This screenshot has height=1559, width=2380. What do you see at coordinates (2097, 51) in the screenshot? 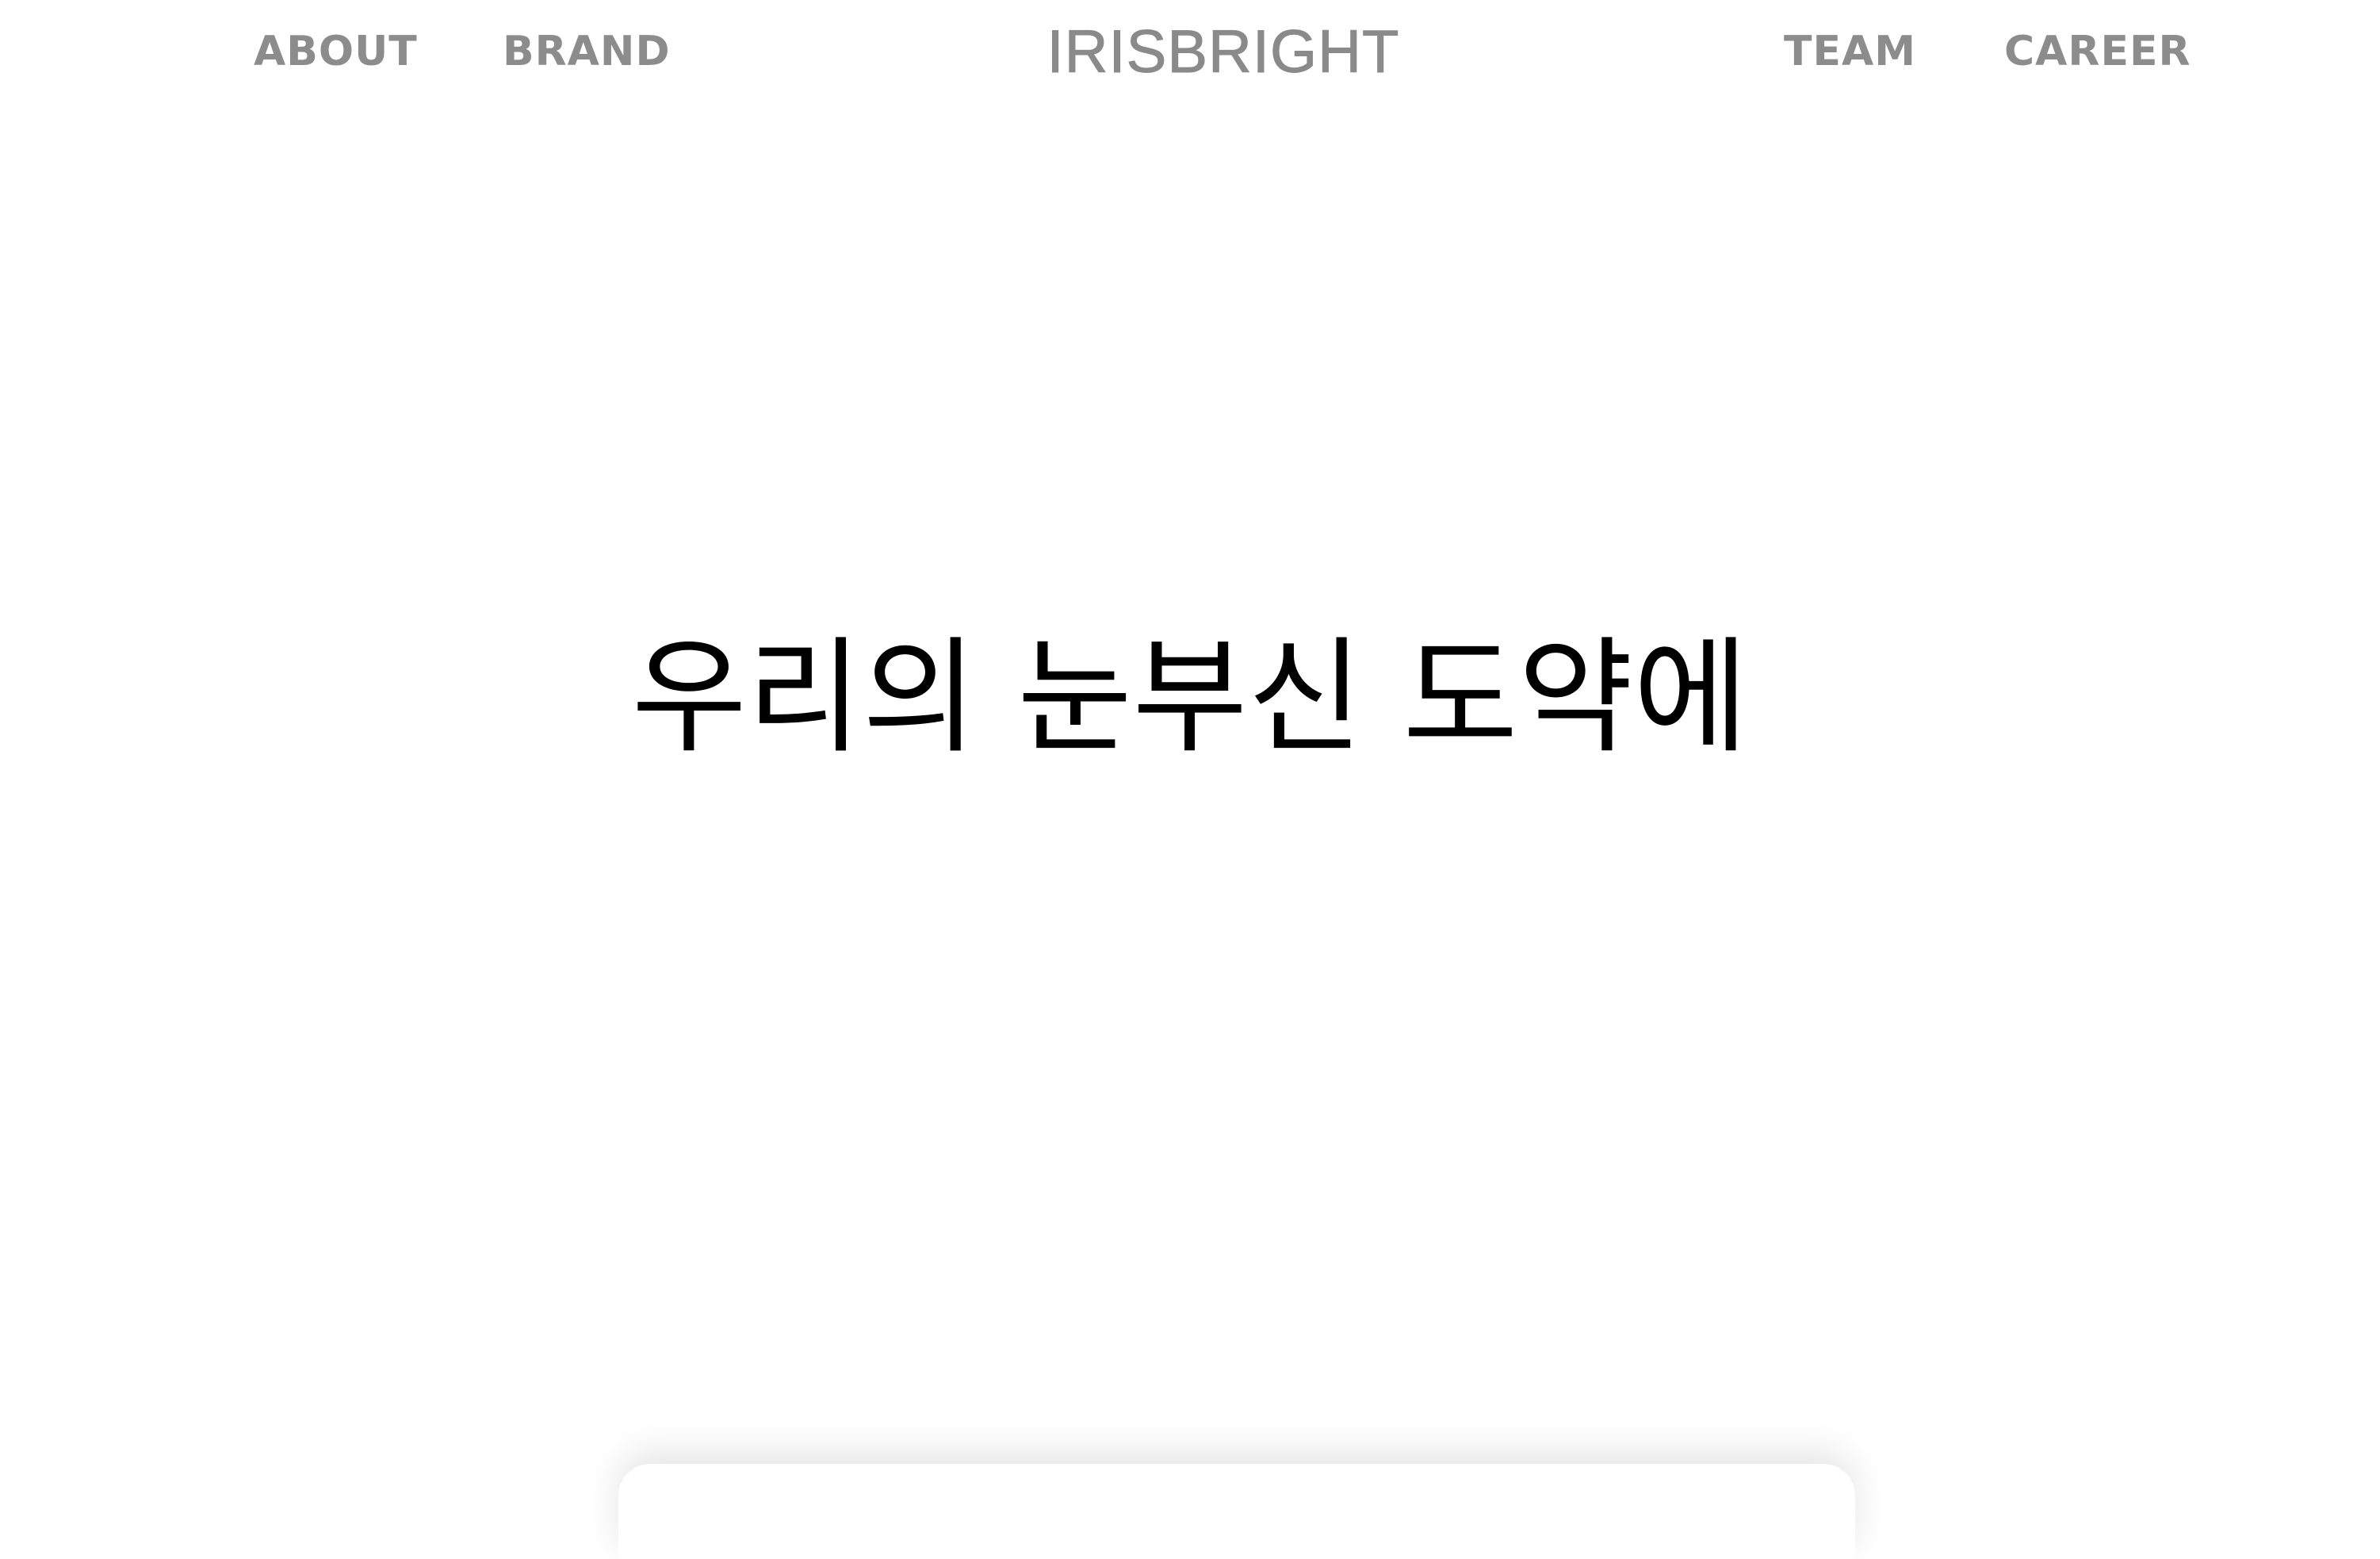
I see `nav-link-career: CAREER` at bounding box center [2097, 51].